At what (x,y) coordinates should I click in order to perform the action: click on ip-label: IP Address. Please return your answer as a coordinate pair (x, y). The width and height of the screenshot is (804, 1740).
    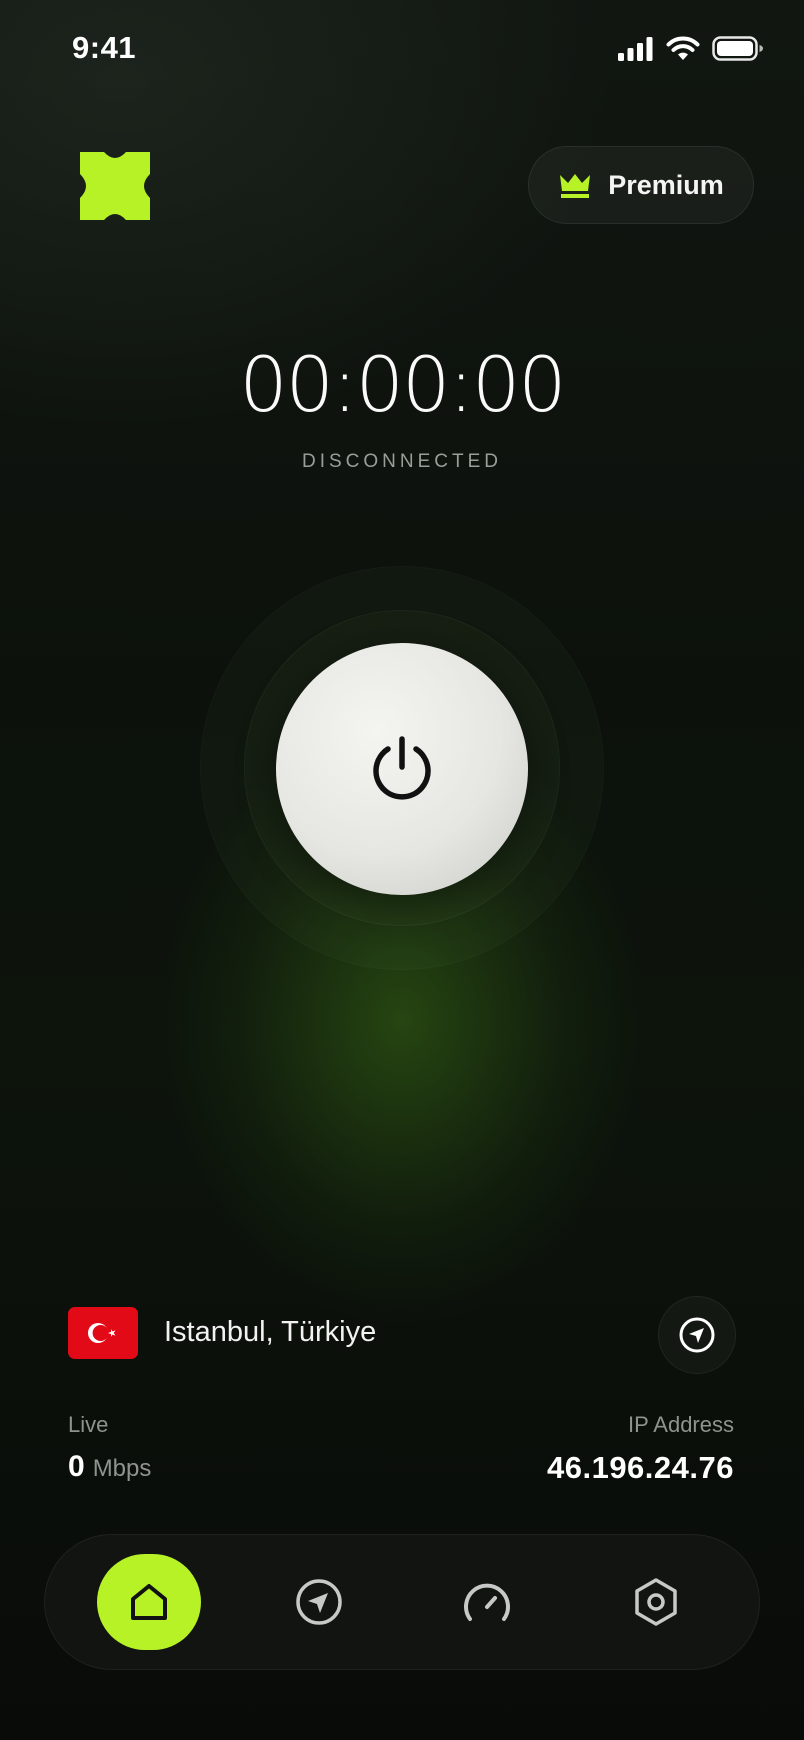
    Looking at the image, I should click on (681, 1424).